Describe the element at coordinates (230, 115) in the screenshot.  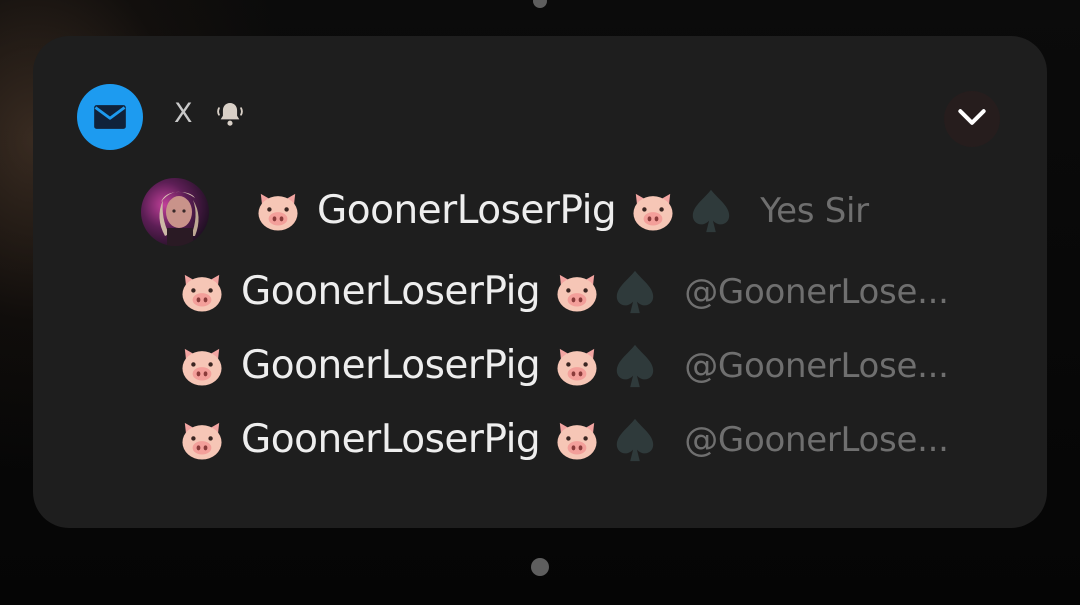
I see `bell-icon` at that location.